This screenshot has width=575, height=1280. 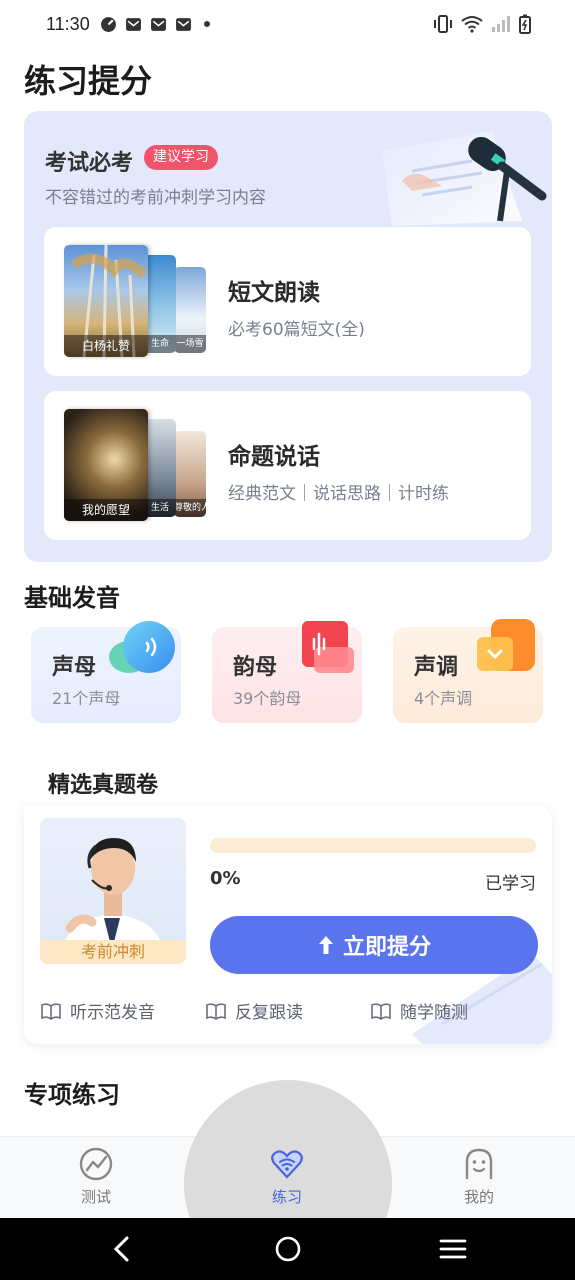 What do you see at coordinates (113, 891) in the screenshot?
I see `teacher-image: 考前冲刺` at bounding box center [113, 891].